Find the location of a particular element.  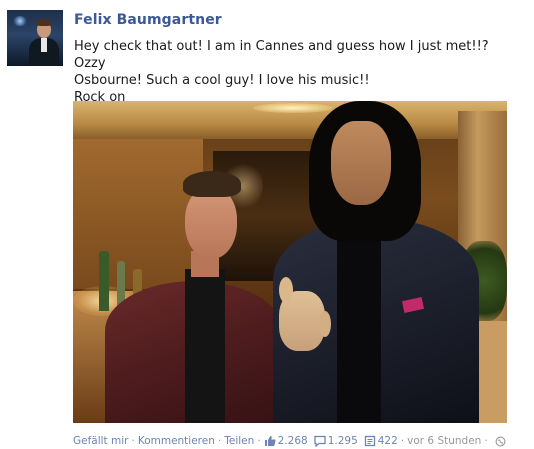

comment-bubble-icon is located at coordinates (320, 441).